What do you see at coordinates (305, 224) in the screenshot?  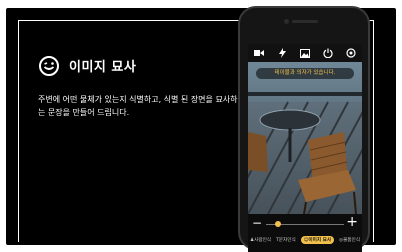 I see `zoom-control: − +` at bounding box center [305, 224].